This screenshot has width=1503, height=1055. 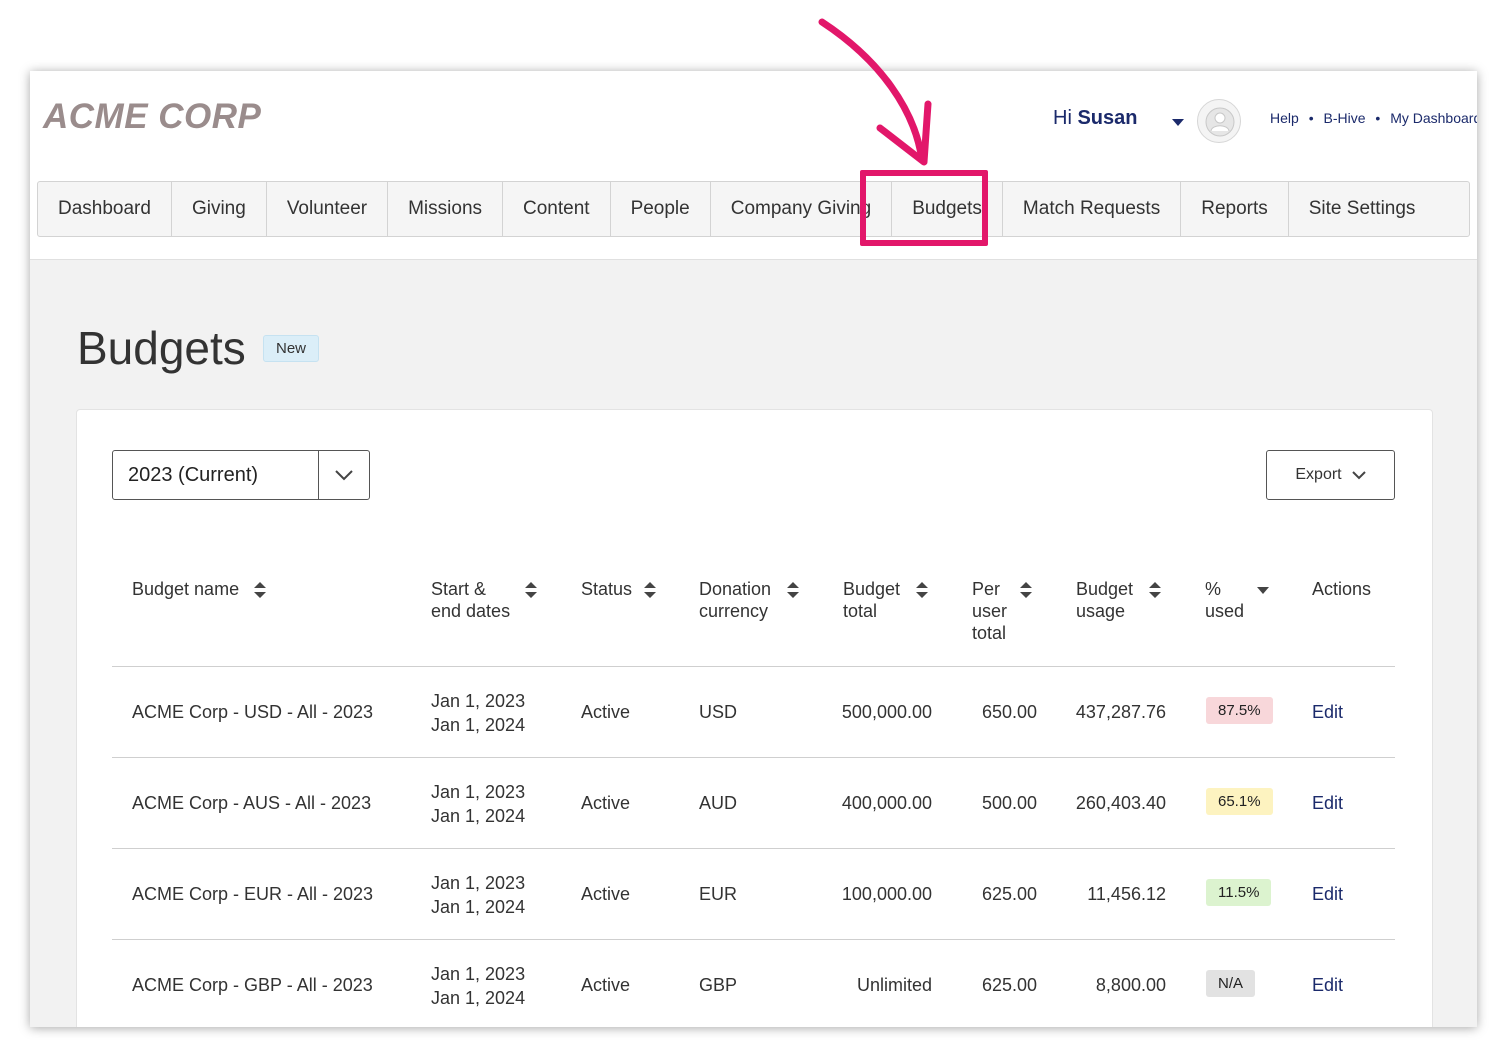 I want to click on tab-missions: Missions, so click(x=446, y=209).